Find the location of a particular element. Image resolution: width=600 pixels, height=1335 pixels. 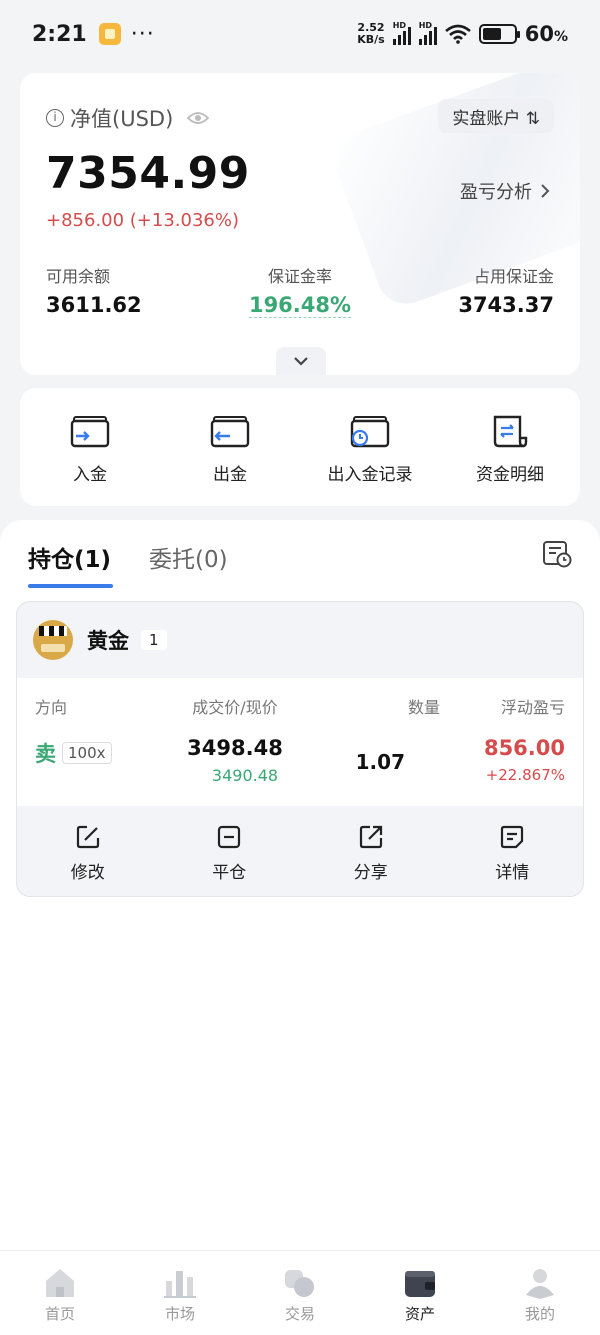

fund-actions-card: 入金 出金 出入金记录 资金明细 is located at coordinates (300, 447).